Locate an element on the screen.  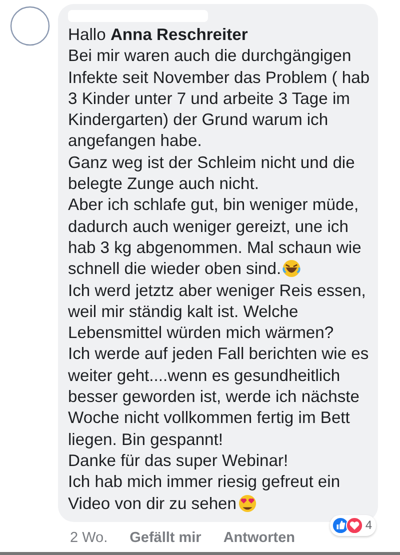
reaction-count: 4 is located at coordinates (368, 525).